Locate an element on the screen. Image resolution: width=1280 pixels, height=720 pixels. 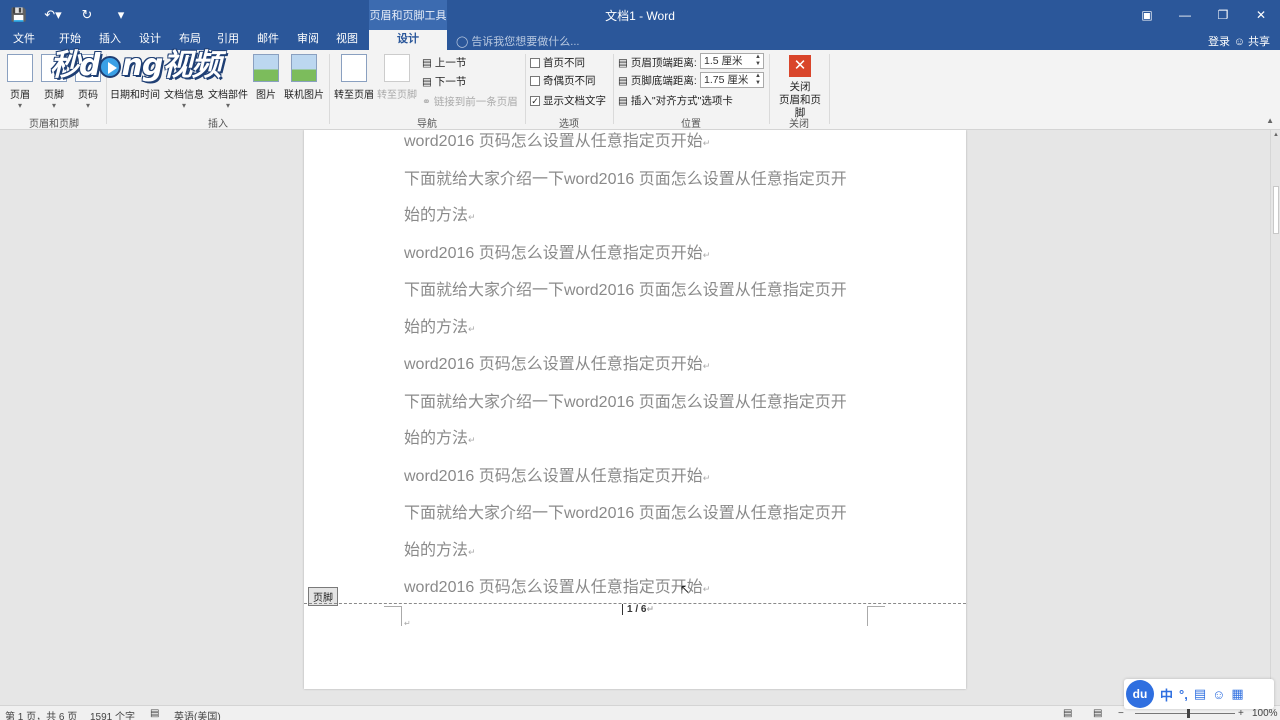
link-previous-button: ⚭ 链接到前一条页眉 is located at coordinates (470, 101).